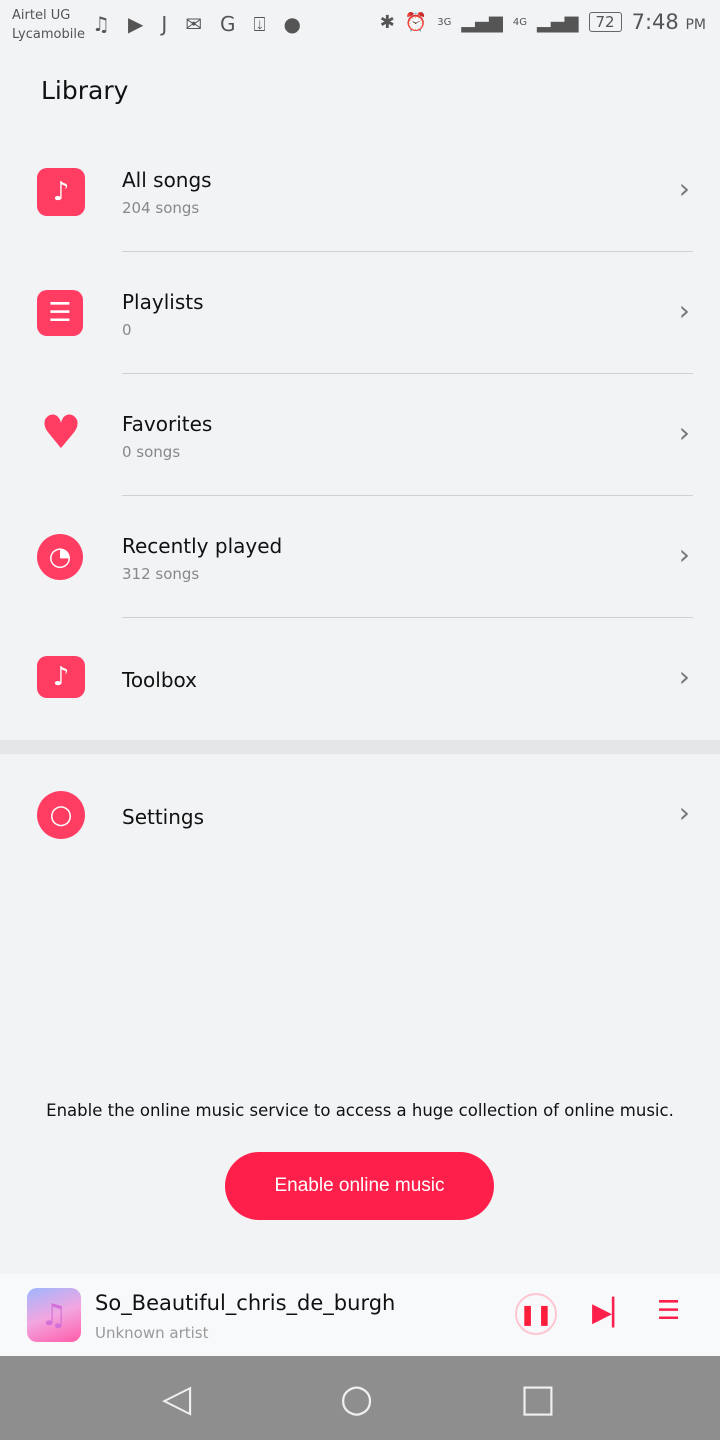  Describe the element at coordinates (135, 24) in the screenshot. I see `youtube-icon: ▶` at that location.